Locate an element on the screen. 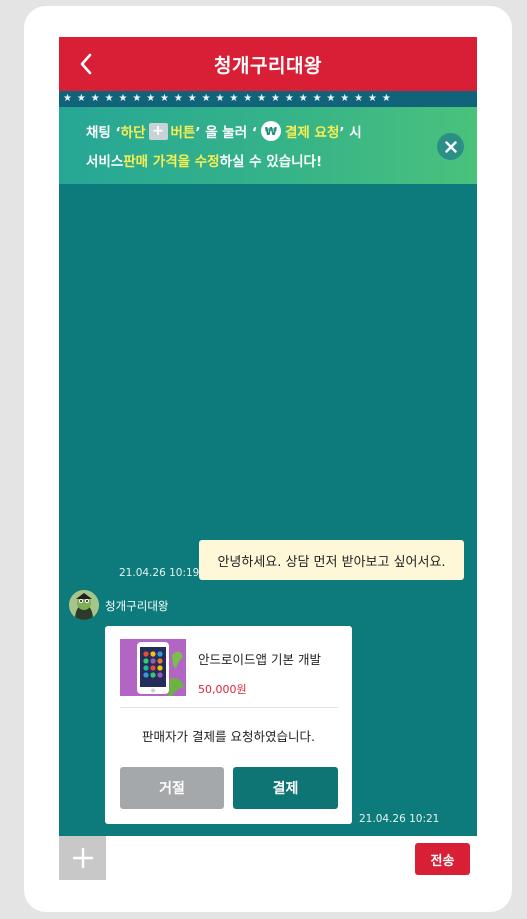 The width and height of the screenshot is (527, 919). close-icon is located at coordinates (450, 146).